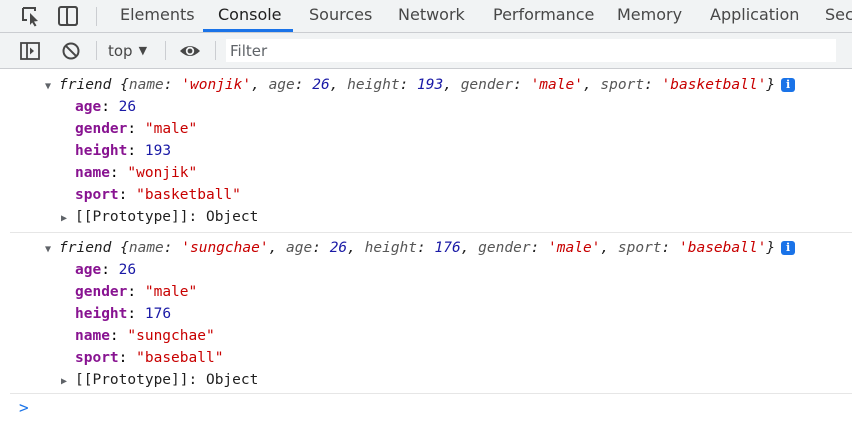  Describe the element at coordinates (714, 85) in the screenshot. I see `preview-value: 'basketball'` at that location.